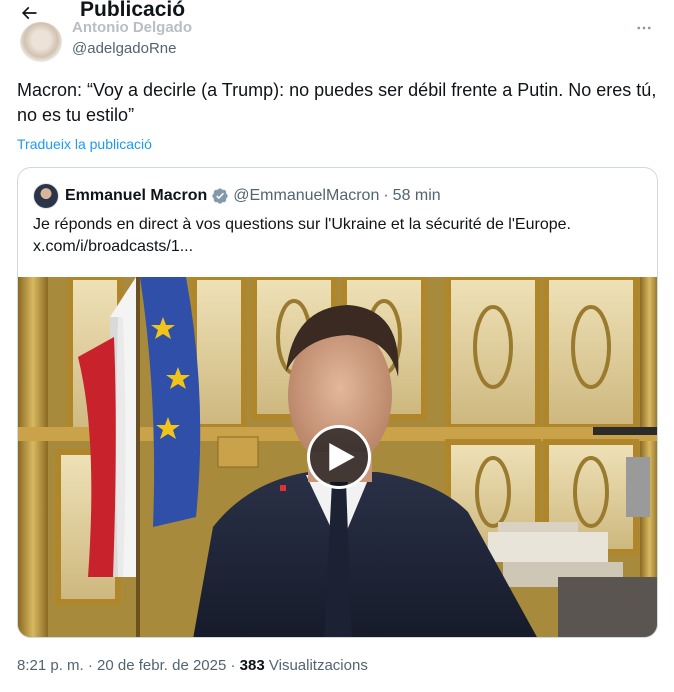 The image size is (674, 692). I want to click on page-title: Publicació, so click(133, 10).